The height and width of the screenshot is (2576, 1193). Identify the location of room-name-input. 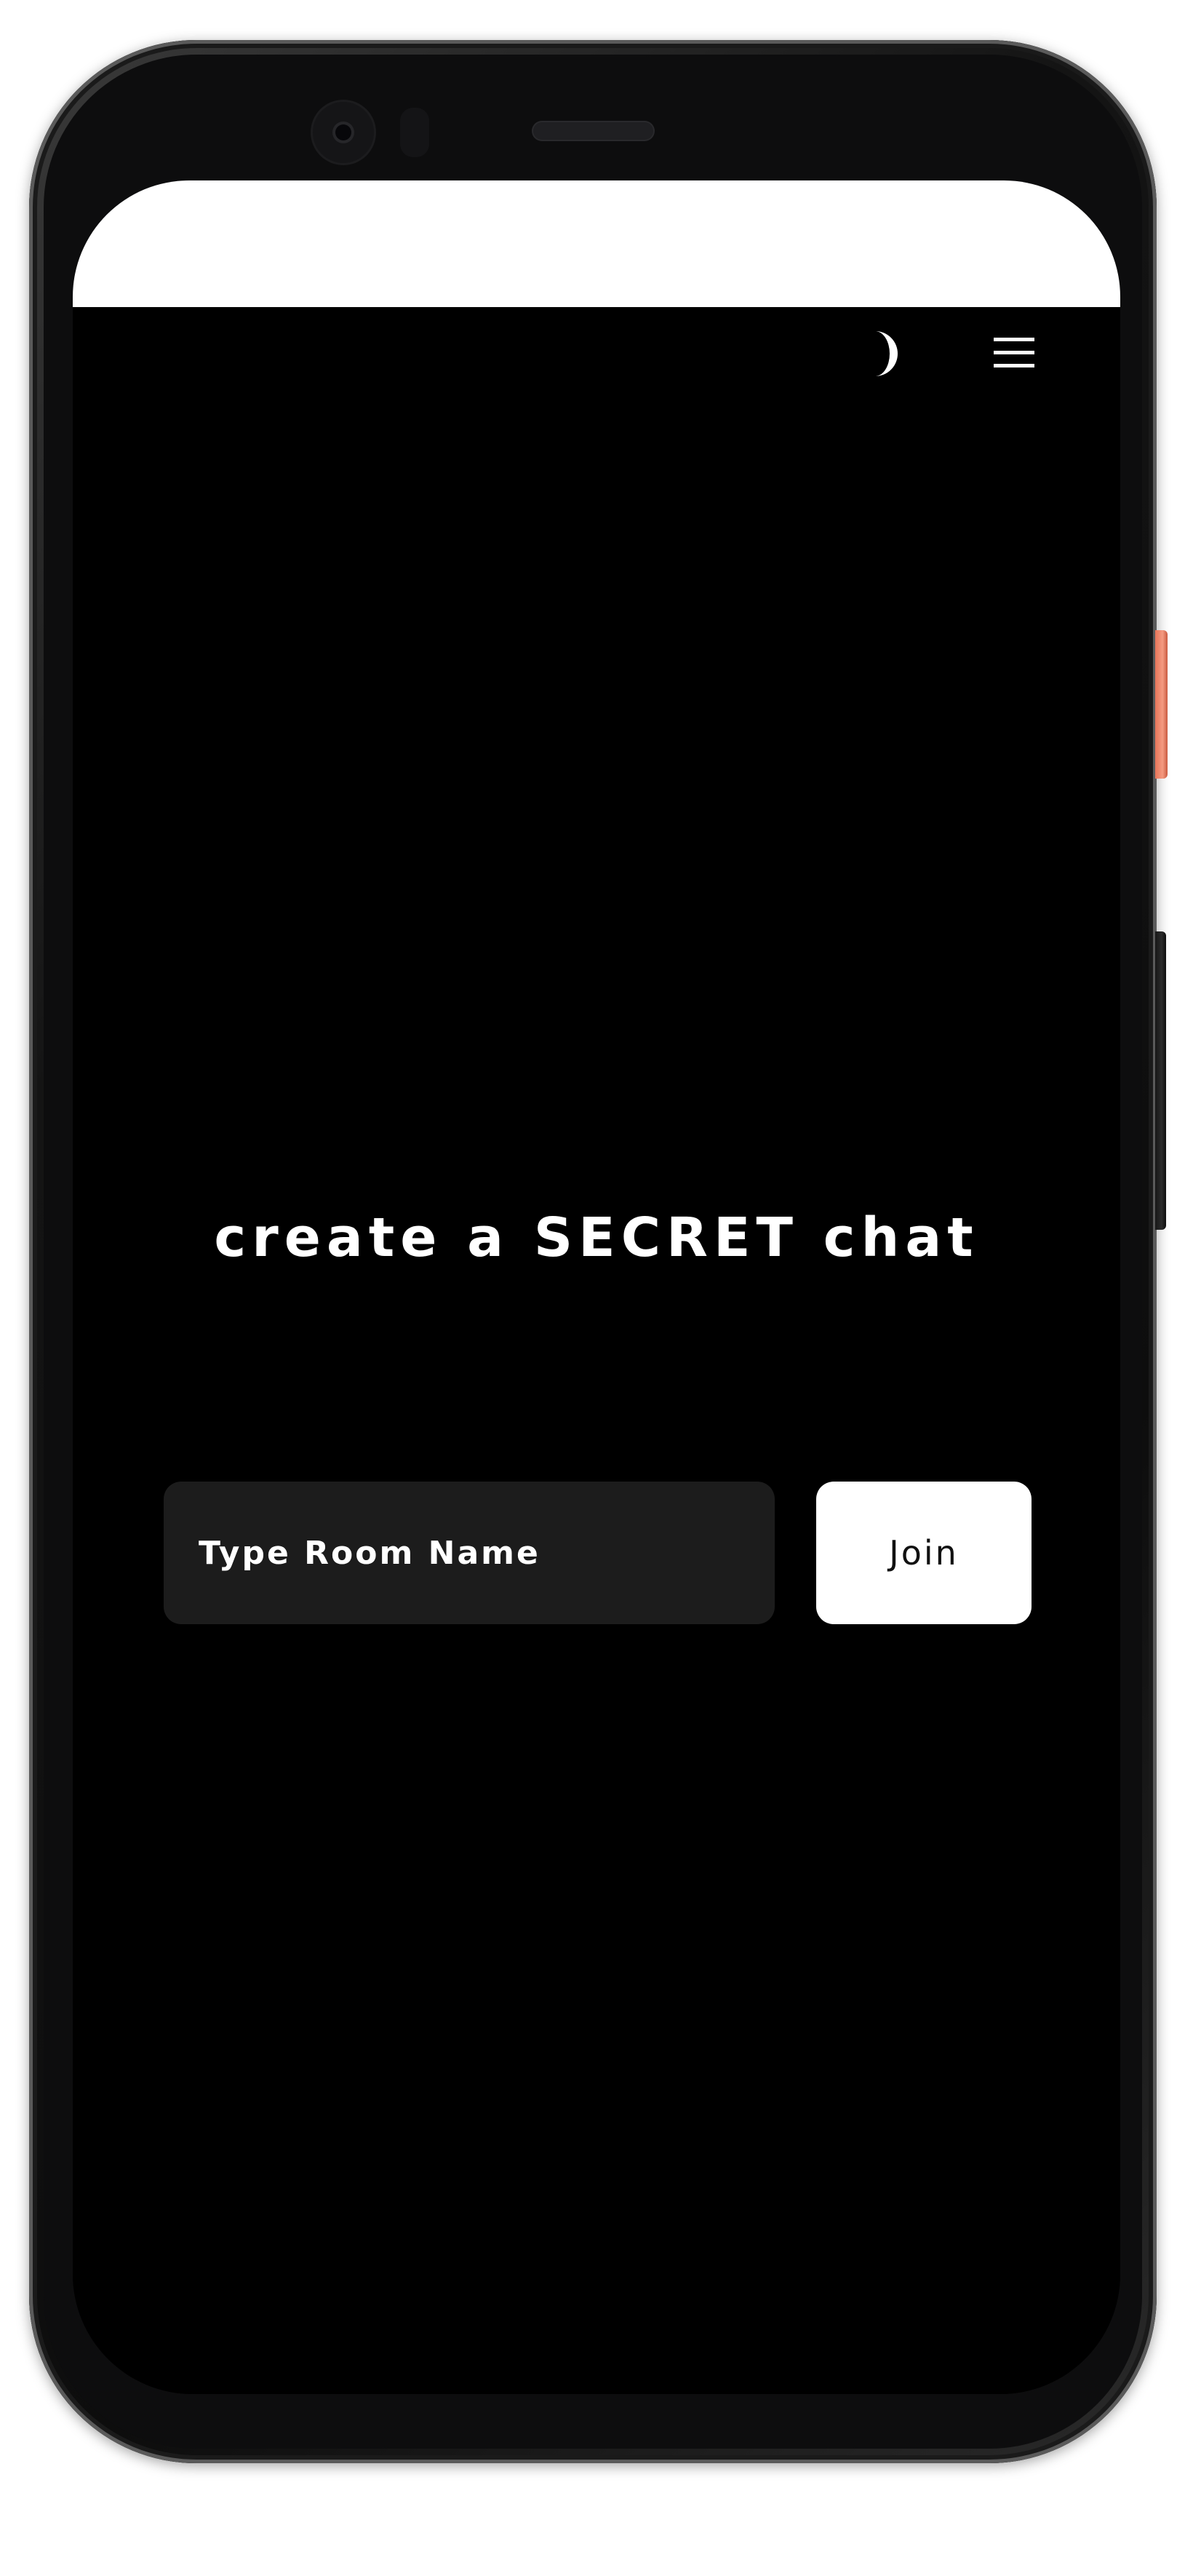
(469, 1553).